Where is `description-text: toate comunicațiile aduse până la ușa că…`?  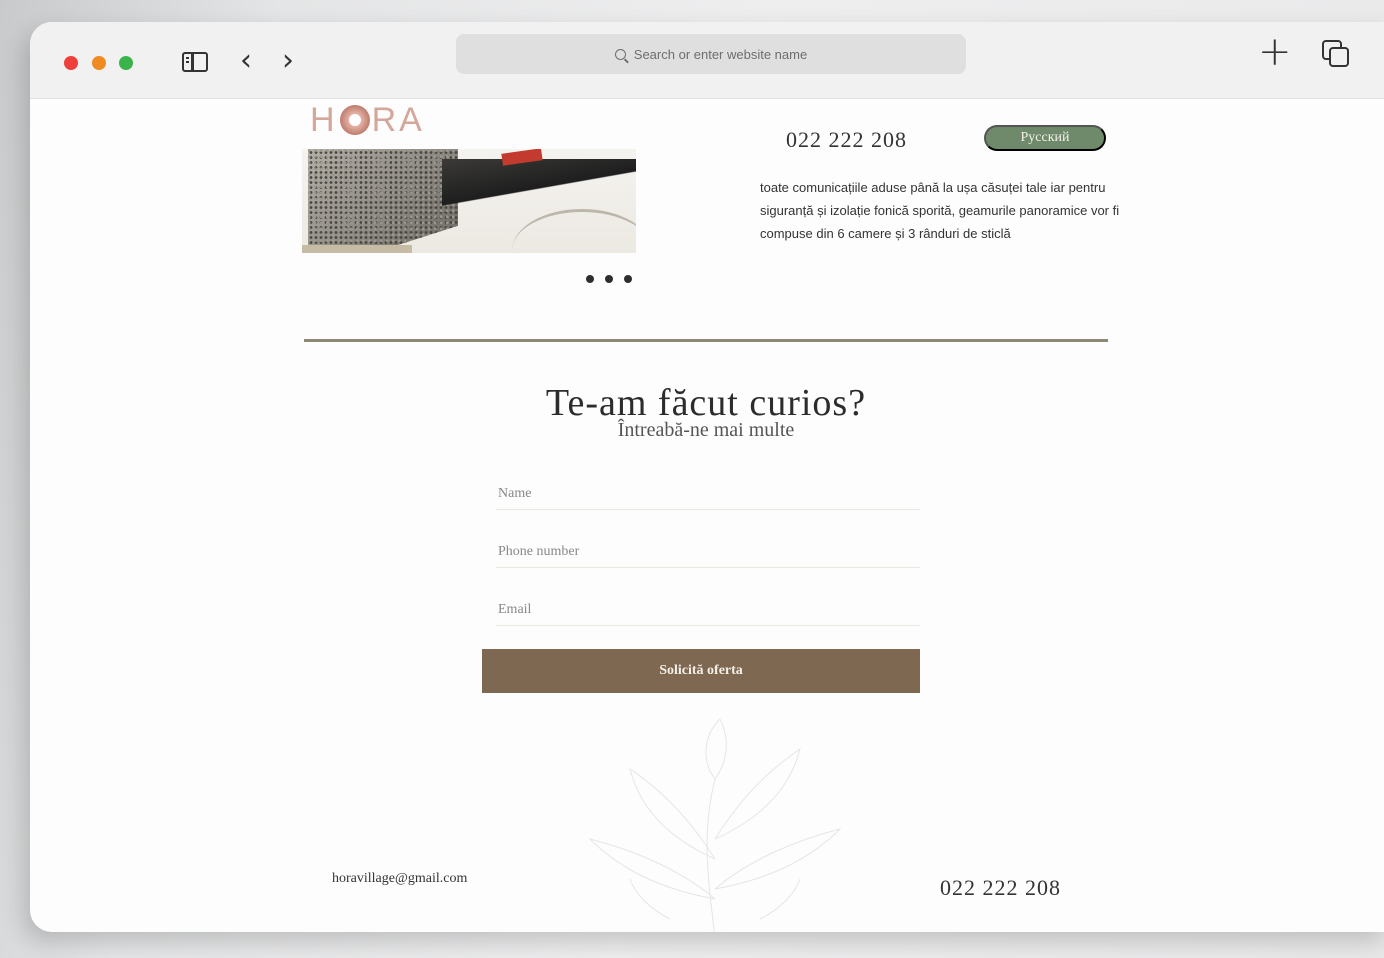 description-text: toate comunicațiile aduse până la ușa că… is located at coordinates (940, 210).